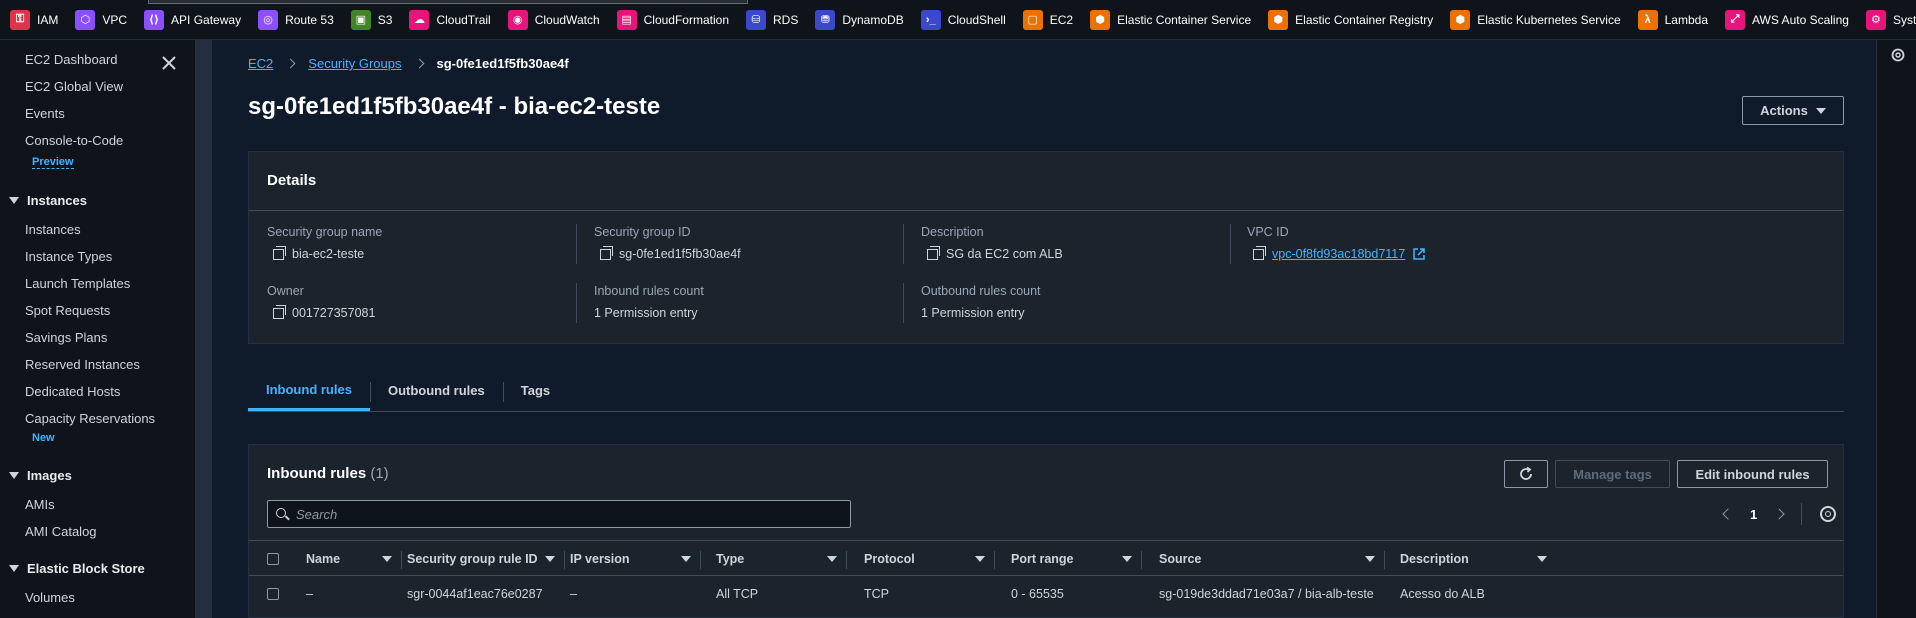 Image resolution: width=1916 pixels, height=618 pixels. What do you see at coordinates (40, 475) in the screenshot?
I see `sidebar-section-images: Images` at bounding box center [40, 475].